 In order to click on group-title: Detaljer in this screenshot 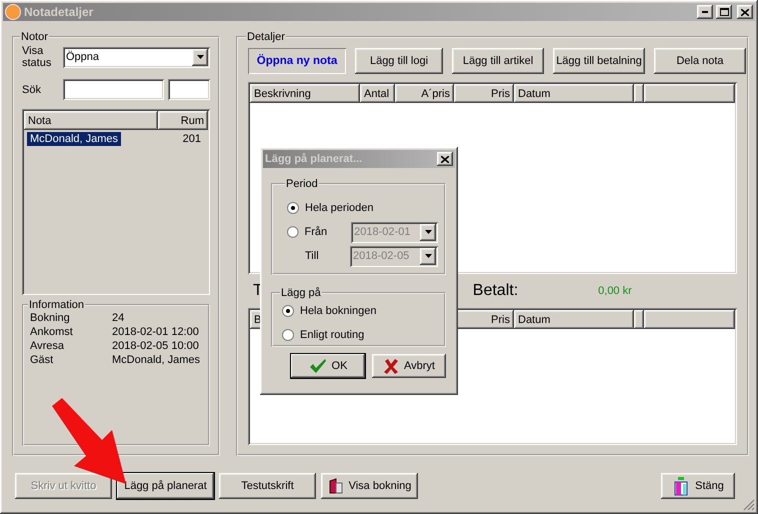, I will do `click(266, 37)`.